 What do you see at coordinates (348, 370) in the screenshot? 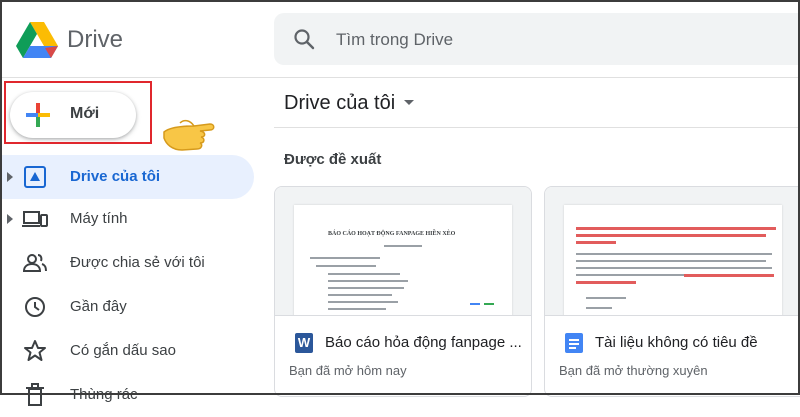
I see `file-activity: Bạn đã mở hôm nay` at bounding box center [348, 370].